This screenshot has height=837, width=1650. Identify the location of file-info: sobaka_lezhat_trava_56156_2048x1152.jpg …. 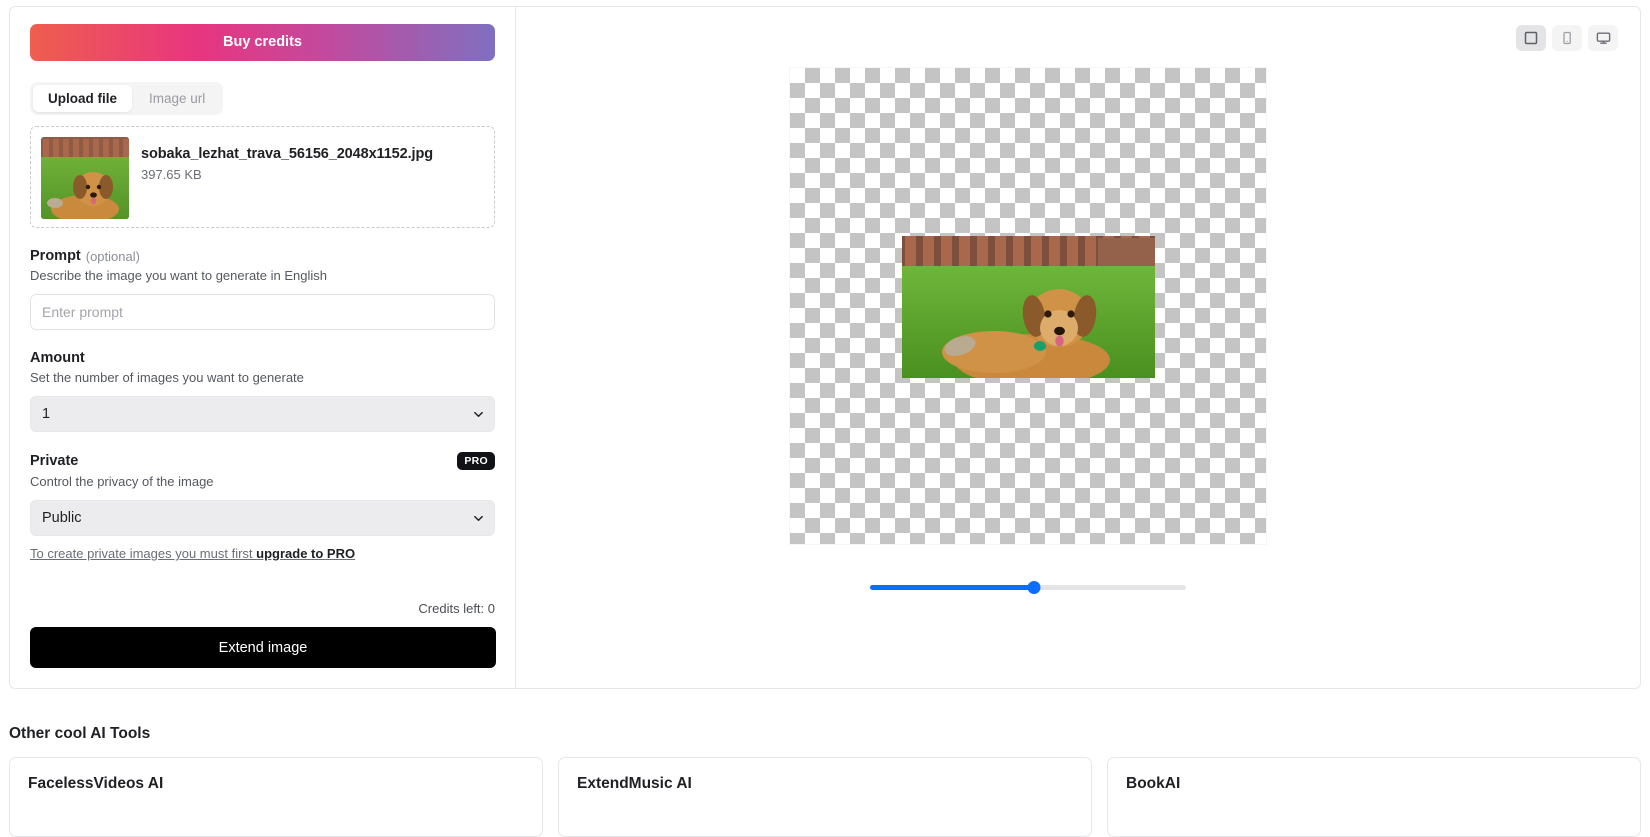
(287, 159).